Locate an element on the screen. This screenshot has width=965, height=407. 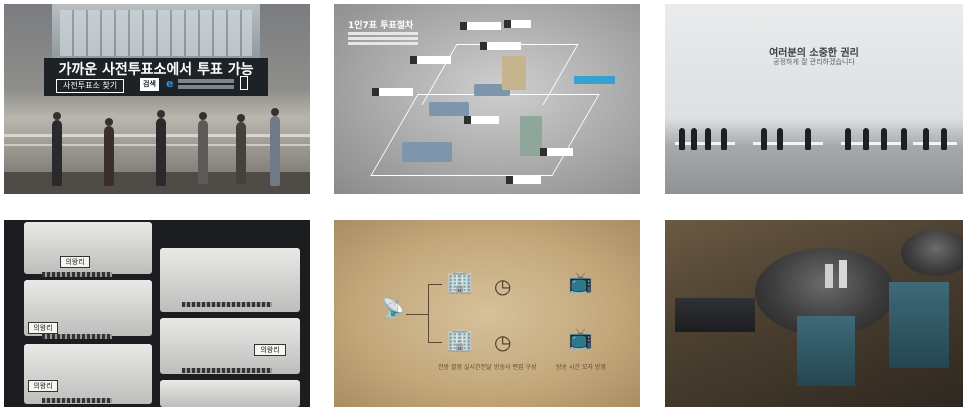
image-tile-trays: 의왕리 의왕리 의왕리 의왕리 is located at coordinates (157, 313).